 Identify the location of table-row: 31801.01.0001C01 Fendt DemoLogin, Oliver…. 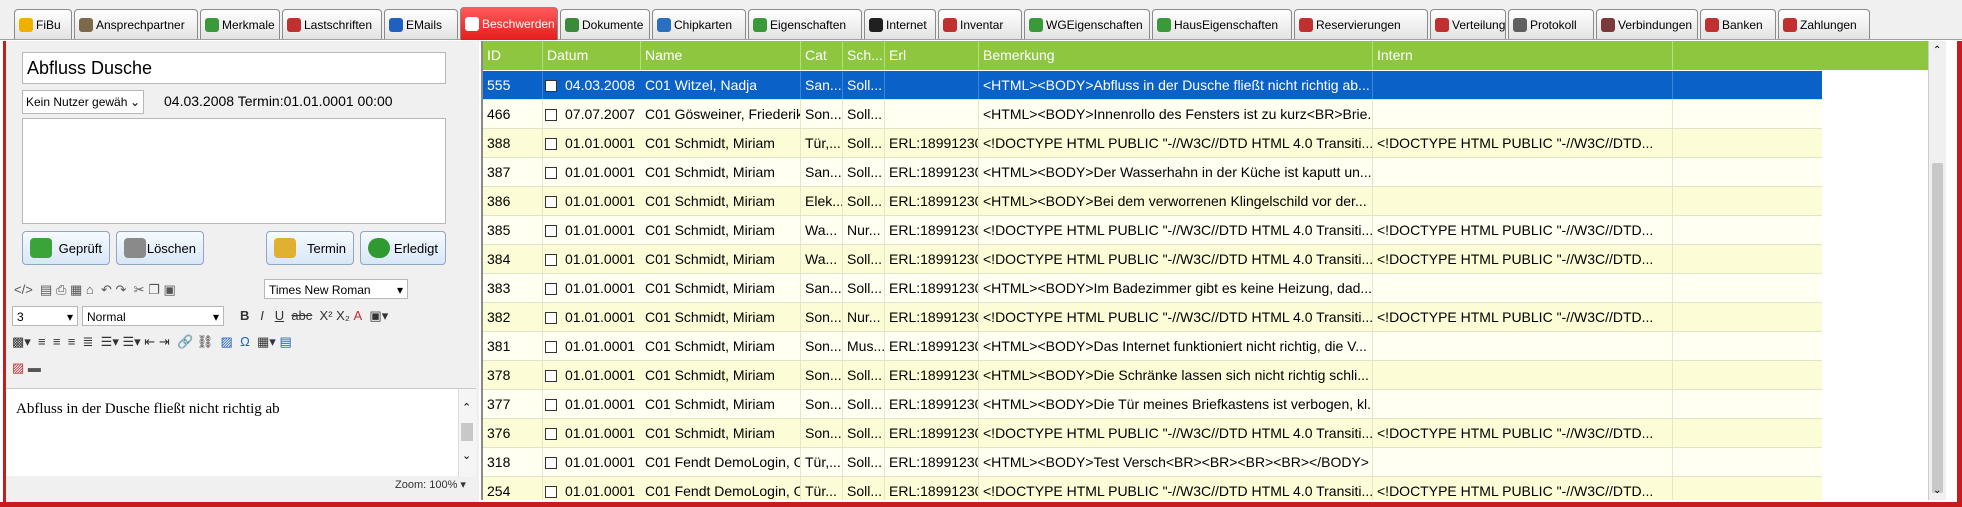
(1152, 462).